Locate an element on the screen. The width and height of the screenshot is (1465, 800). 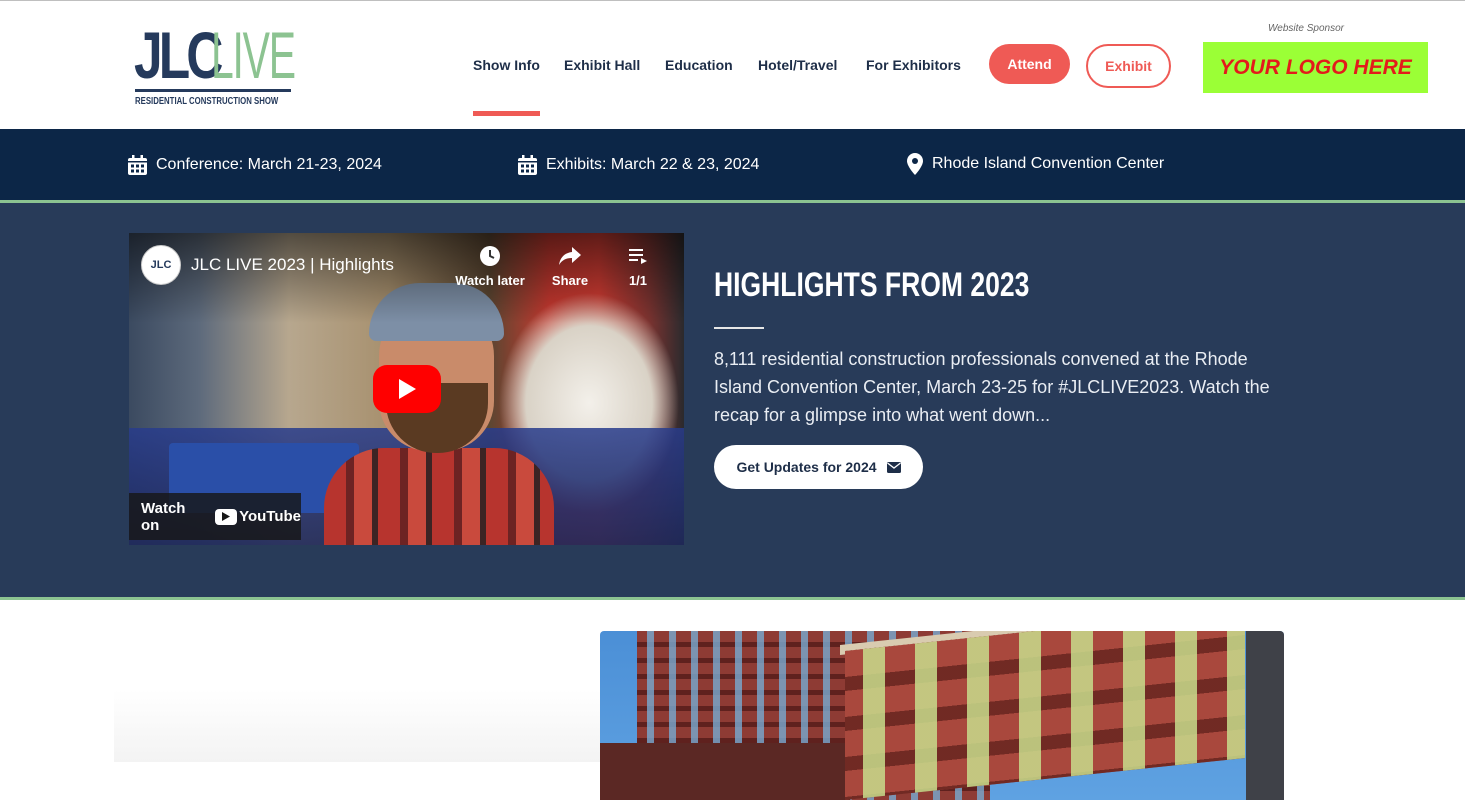
lower-content-card is located at coordinates (389, 781).